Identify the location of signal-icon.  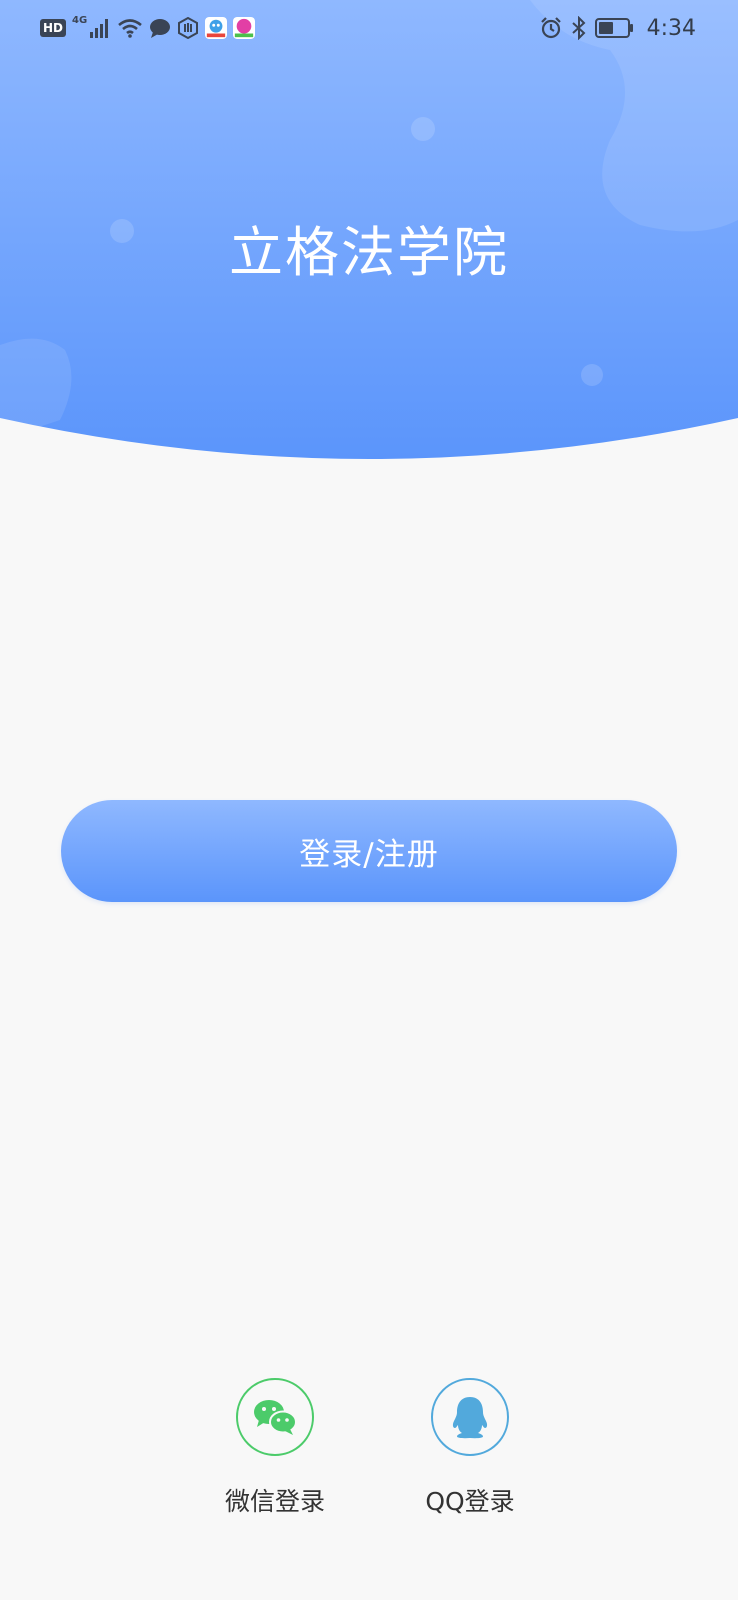
(99, 28).